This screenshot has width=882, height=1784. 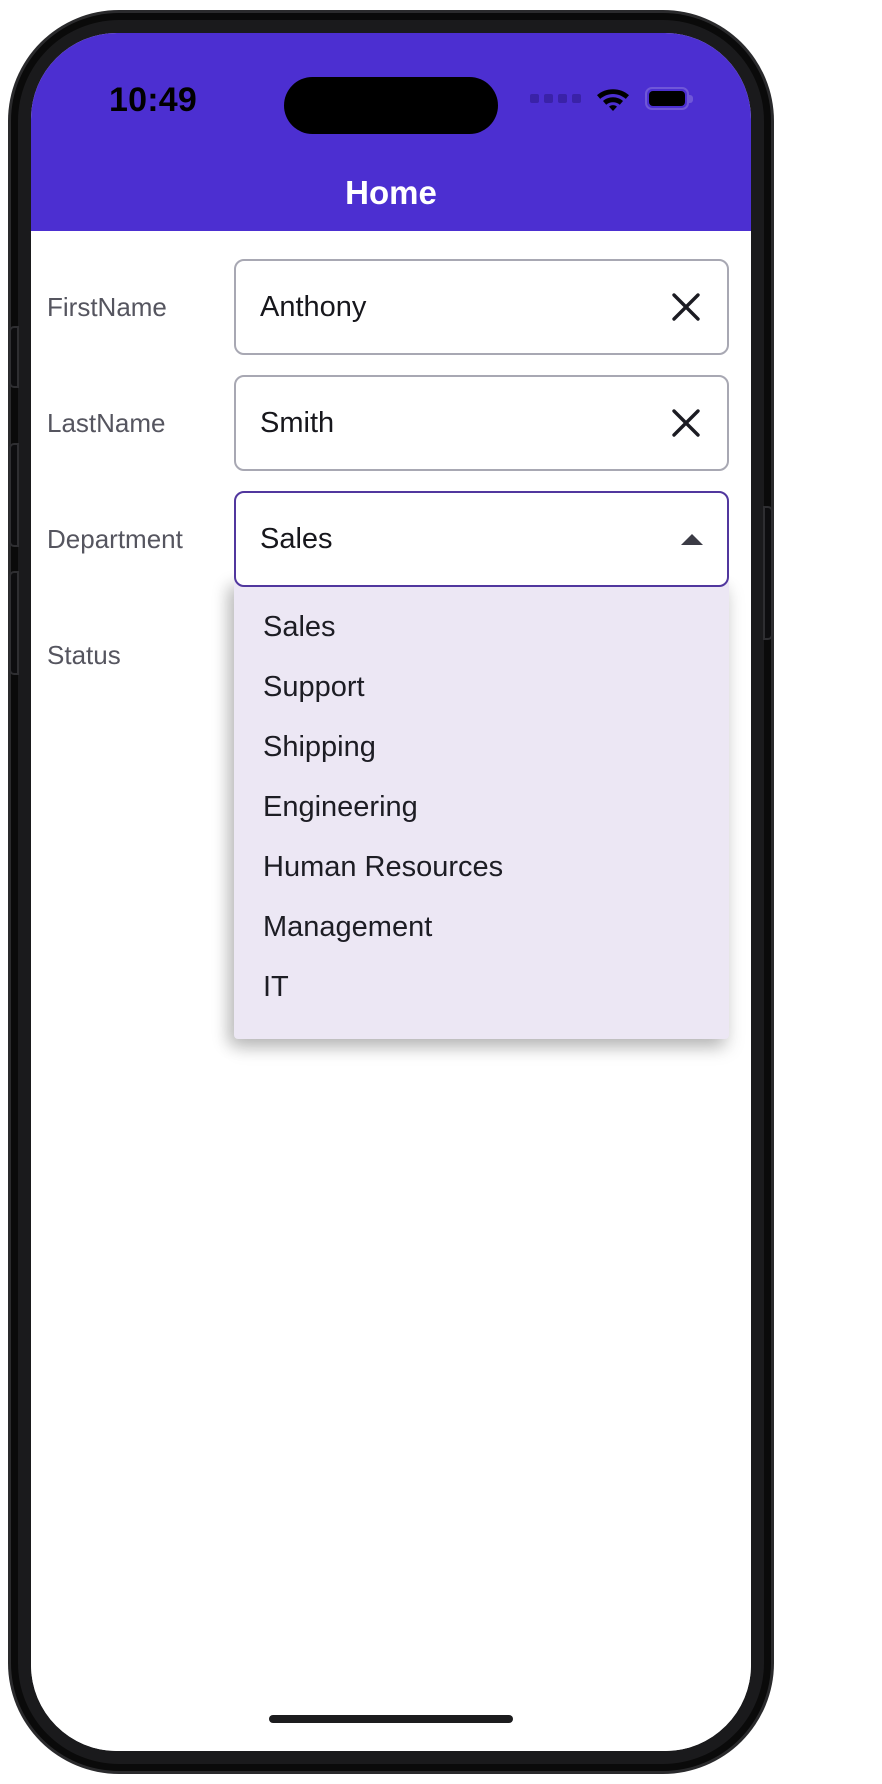 I want to click on form-row-department: Department Sales, so click(x=391, y=539).